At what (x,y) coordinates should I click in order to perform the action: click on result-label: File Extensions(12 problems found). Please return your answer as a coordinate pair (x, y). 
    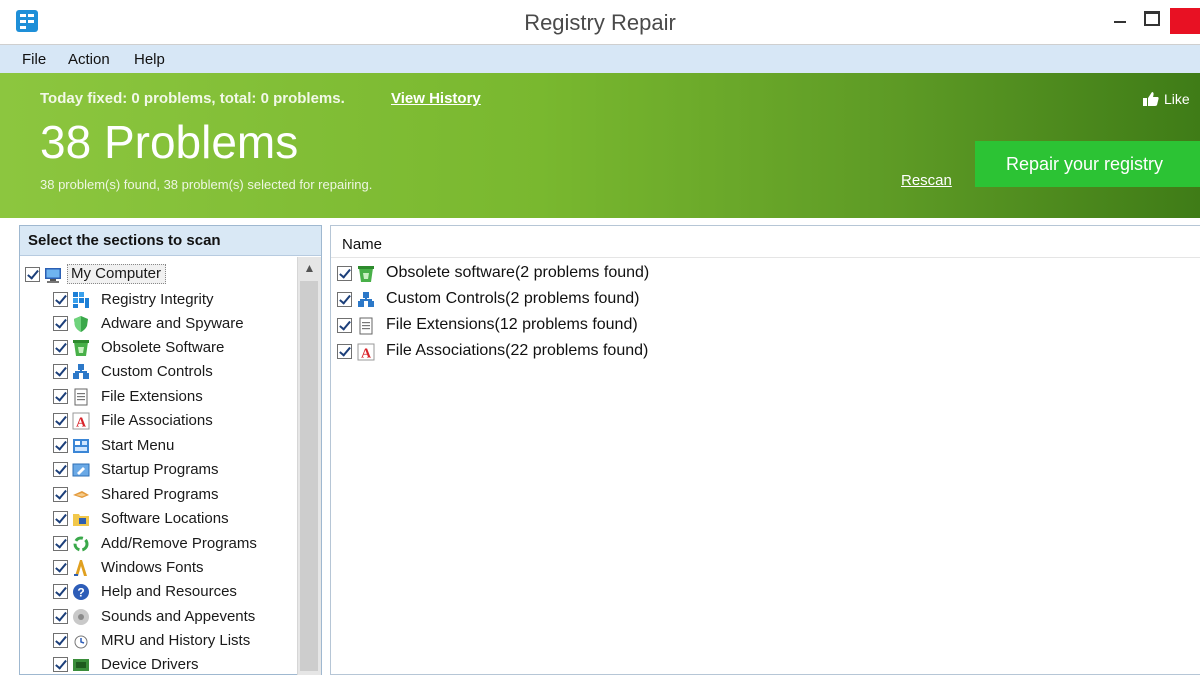
    Looking at the image, I should click on (512, 324).